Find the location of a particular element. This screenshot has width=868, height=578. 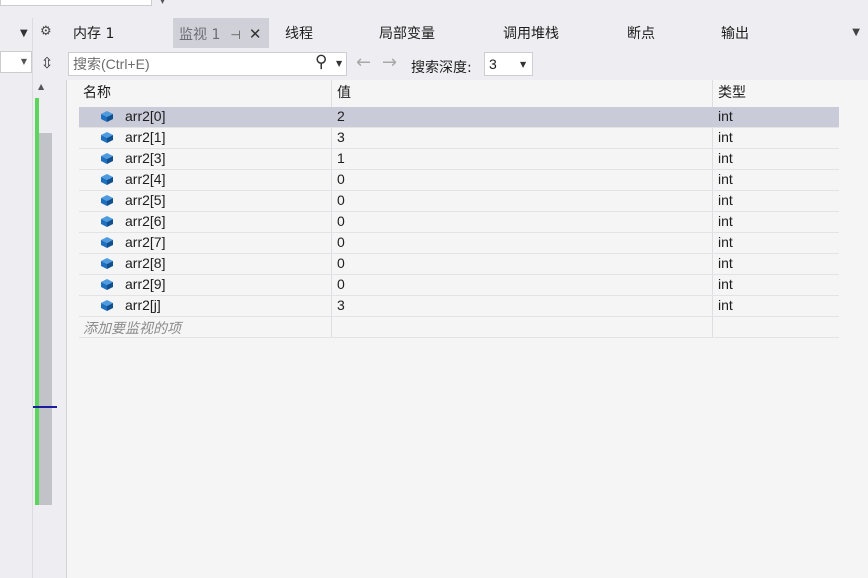

tab-bar: 内存 1 监视 1 ⊣ ✕ 线程 局部变量 调用堆栈 断点 输出 ▼ is located at coordinates (465, 33).